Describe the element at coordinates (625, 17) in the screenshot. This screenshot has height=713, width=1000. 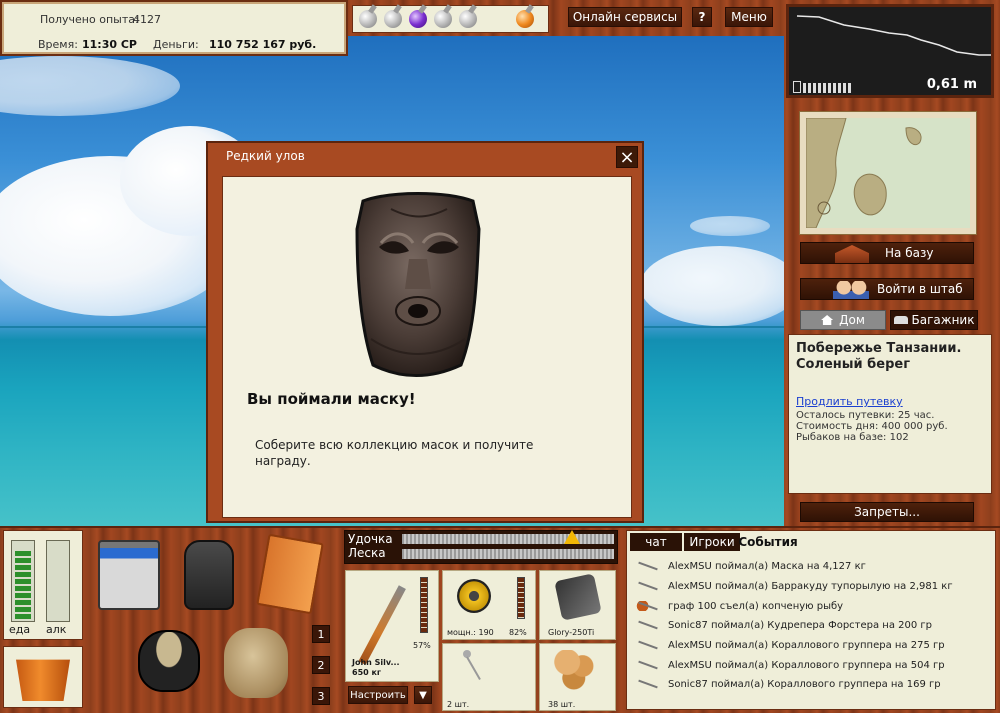
I see `online-services-button: Онлайн сервисы` at that location.